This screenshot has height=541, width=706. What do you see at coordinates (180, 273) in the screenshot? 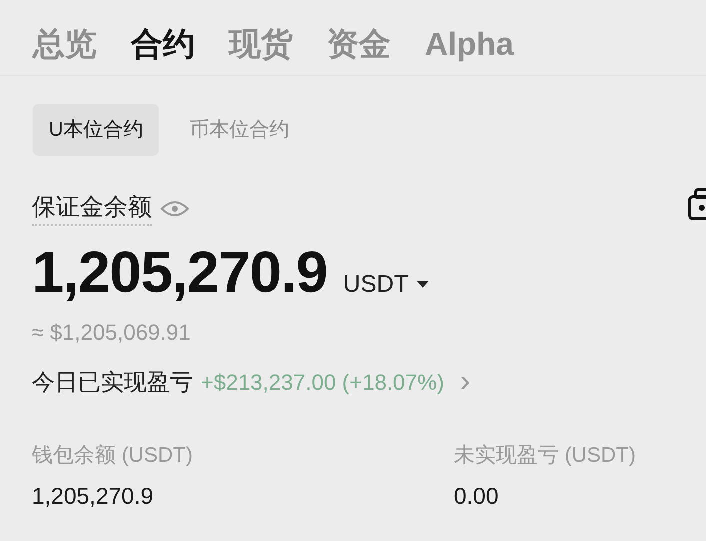
I see `balance-amount: 1,205,270.9` at bounding box center [180, 273].